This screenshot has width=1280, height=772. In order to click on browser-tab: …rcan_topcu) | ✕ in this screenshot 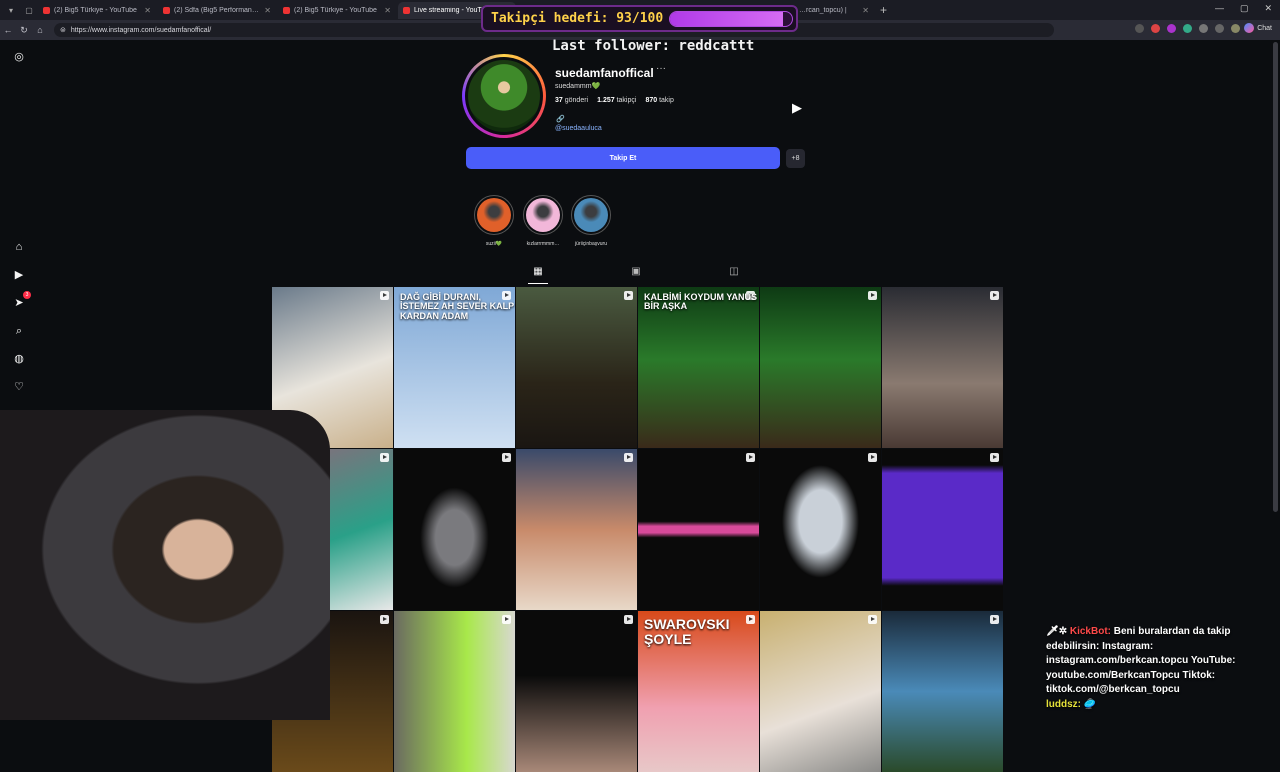, I will do `click(834, 10)`.